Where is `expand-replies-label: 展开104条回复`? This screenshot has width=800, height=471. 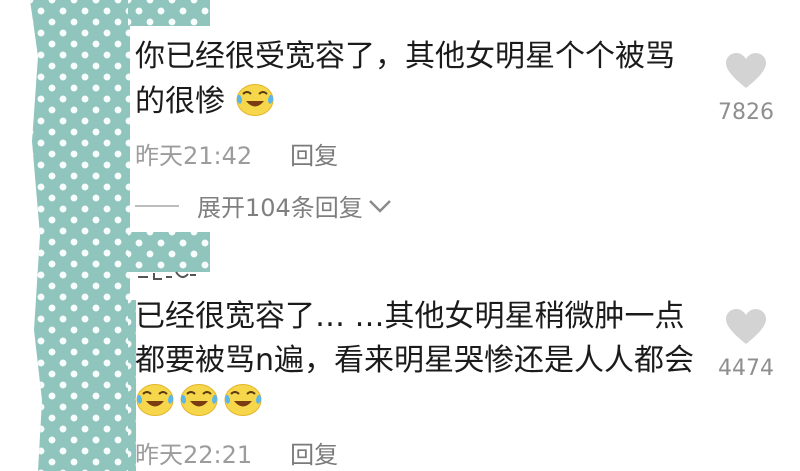
expand-replies-label: 展开104条回复 is located at coordinates (280, 208).